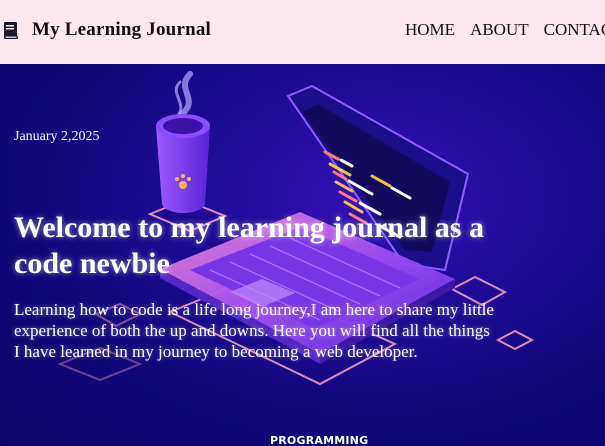 Image resolution: width=605 pixels, height=446 pixels. I want to click on post-date: January 2,2025, so click(57, 136).